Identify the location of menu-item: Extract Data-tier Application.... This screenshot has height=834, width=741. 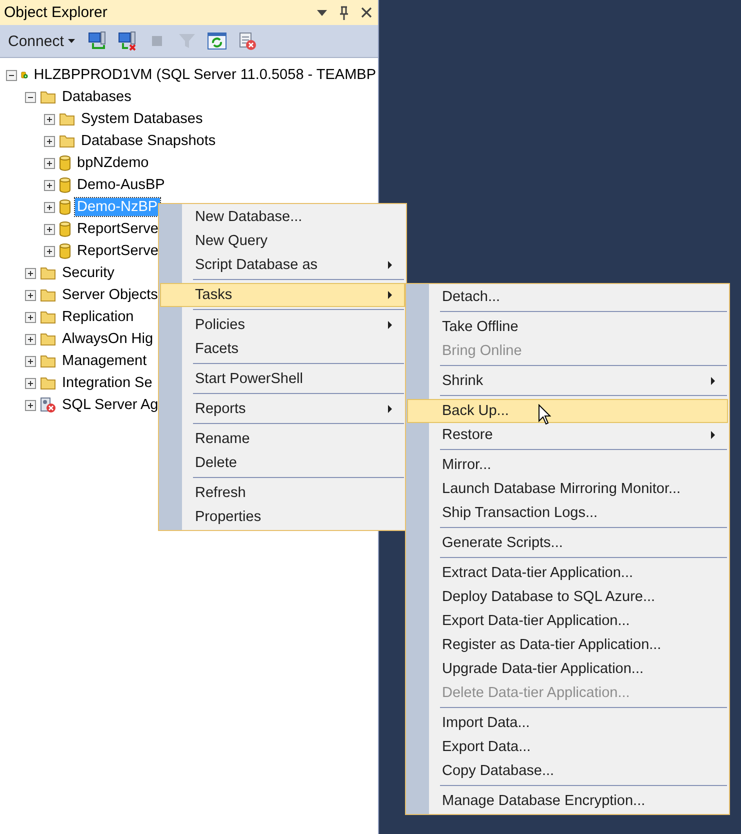
(567, 573).